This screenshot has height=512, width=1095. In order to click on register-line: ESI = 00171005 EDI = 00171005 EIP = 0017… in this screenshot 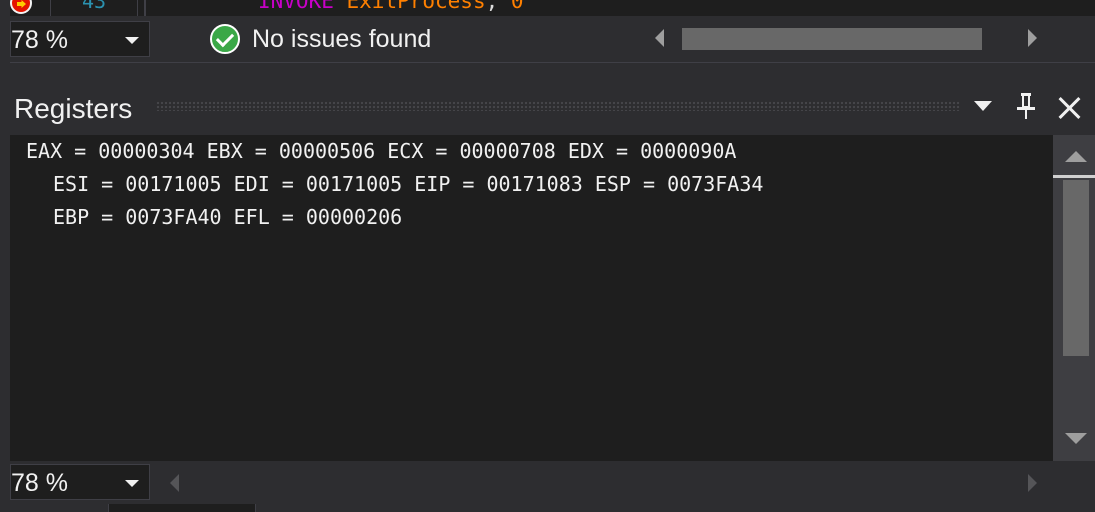, I will do `click(408, 184)`.